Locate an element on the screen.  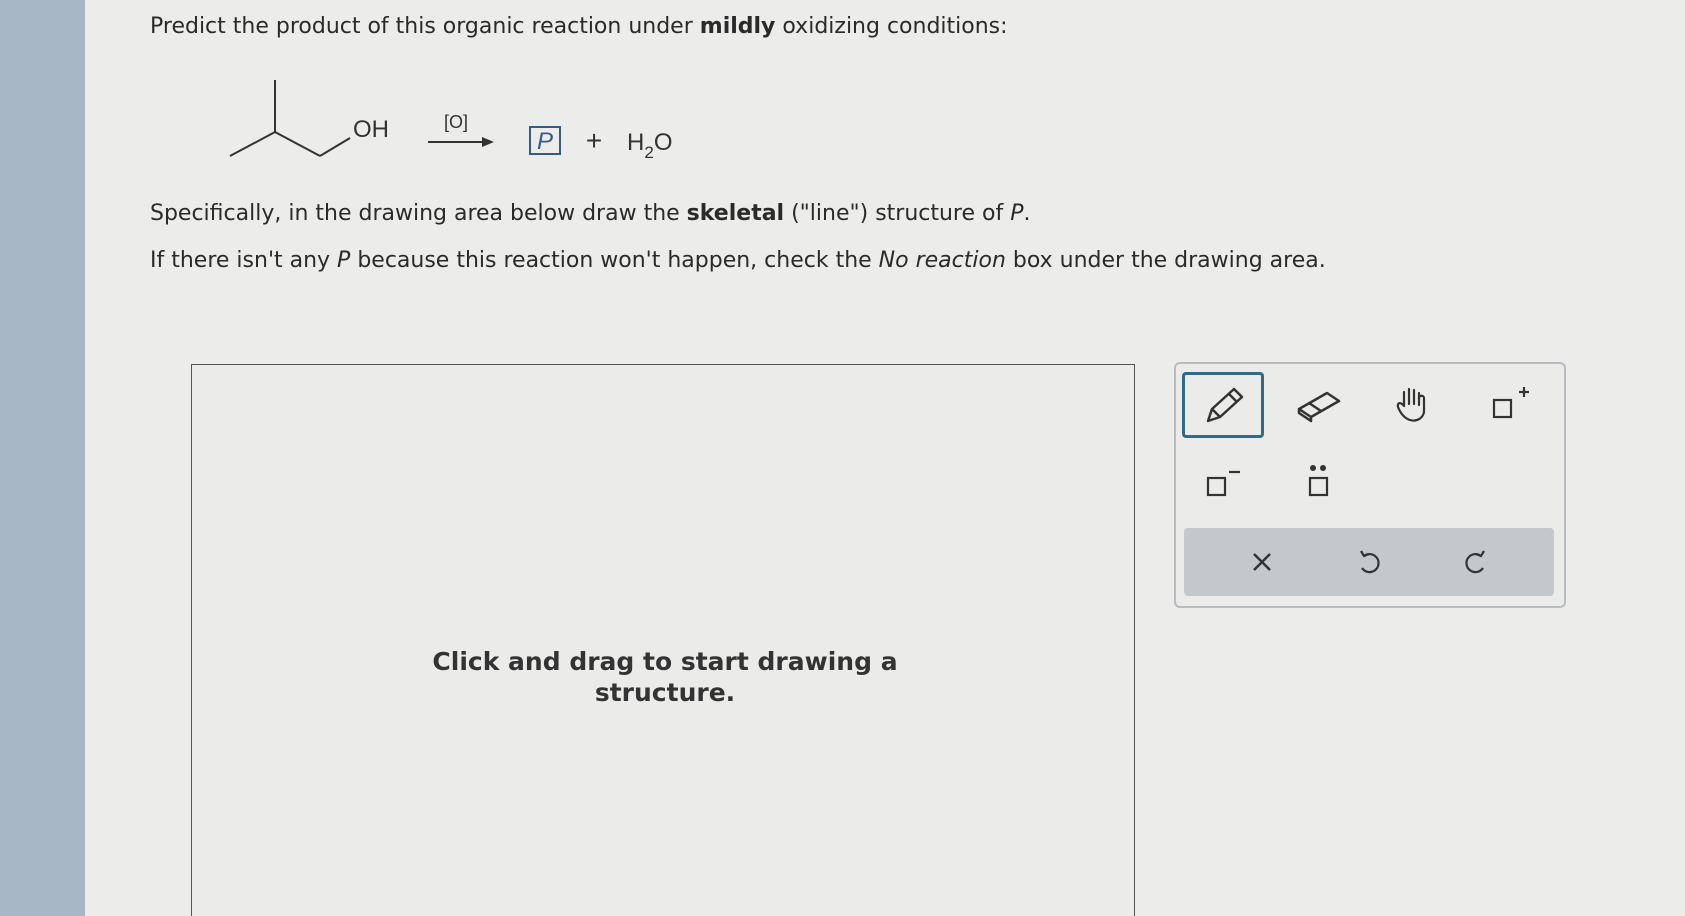
reactant-skeletal-structure is located at coordinates (290, 118).